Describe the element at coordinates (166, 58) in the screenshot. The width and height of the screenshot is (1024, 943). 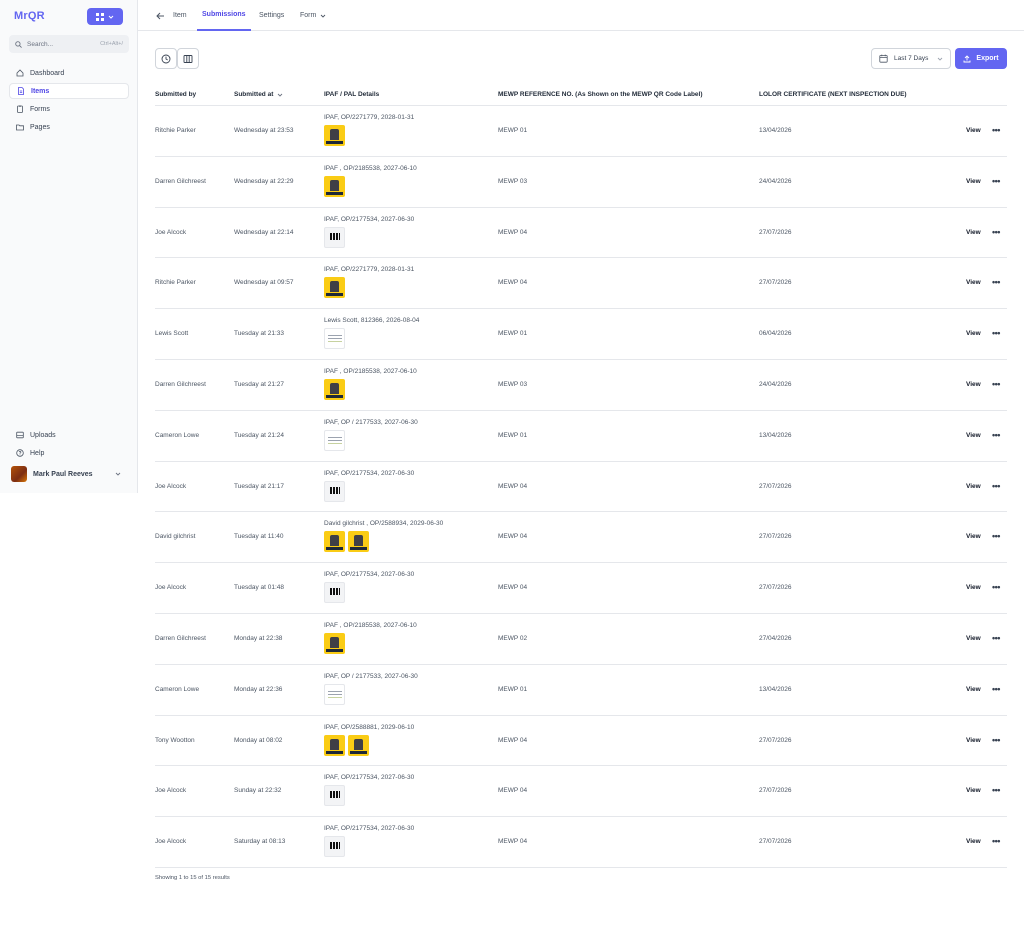
I see `history-button` at that location.